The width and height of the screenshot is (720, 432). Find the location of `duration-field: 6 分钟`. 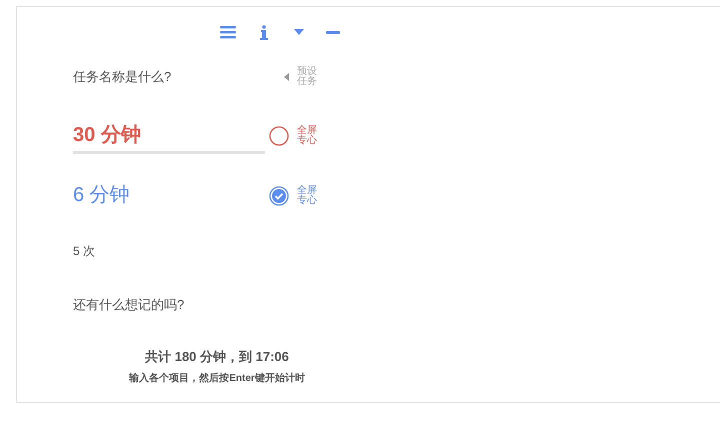

duration-field: 6 分钟 is located at coordinates (169, 196).